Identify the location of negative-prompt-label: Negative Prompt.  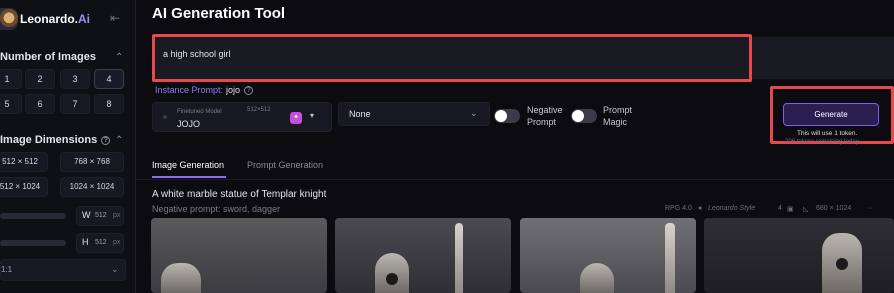
(545, 116).